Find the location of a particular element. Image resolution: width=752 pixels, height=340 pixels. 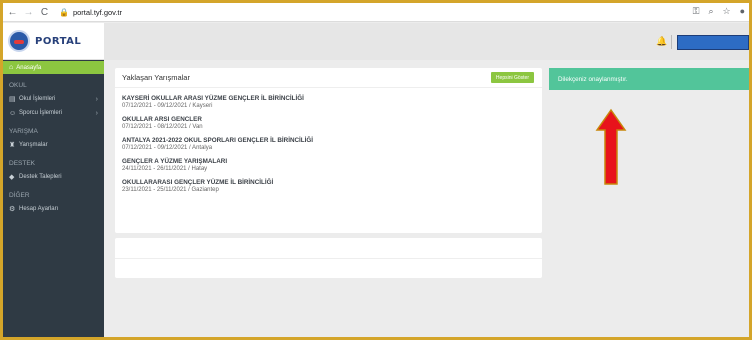

card-divider is located at coordinates (328, 258).